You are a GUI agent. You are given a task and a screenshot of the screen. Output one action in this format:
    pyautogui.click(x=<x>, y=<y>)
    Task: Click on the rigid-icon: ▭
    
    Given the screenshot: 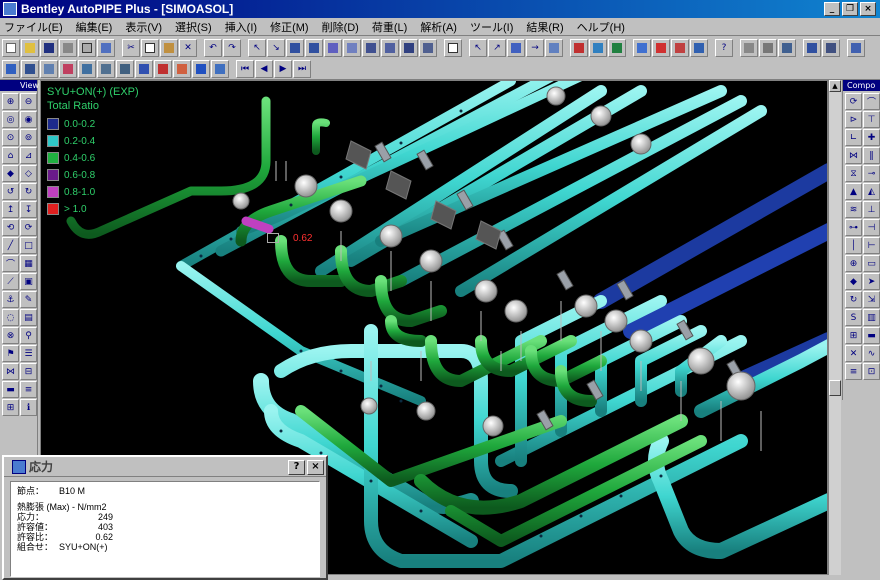 What is the action you would take?
    pyautogui.click(x=871, y=263)
    